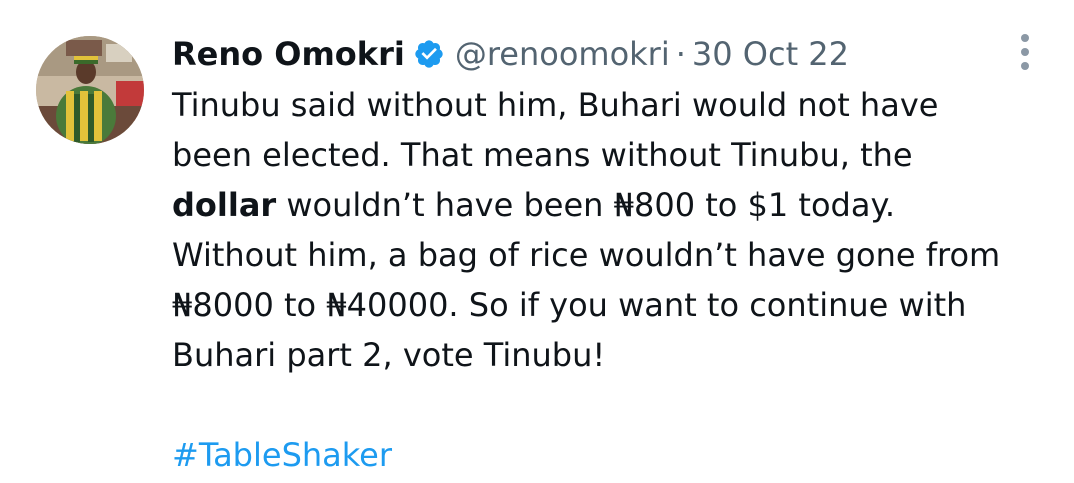 The height and width of the screenshot is (483, 1074). I want to click on more-vertical-icon, so click(1025, 52).